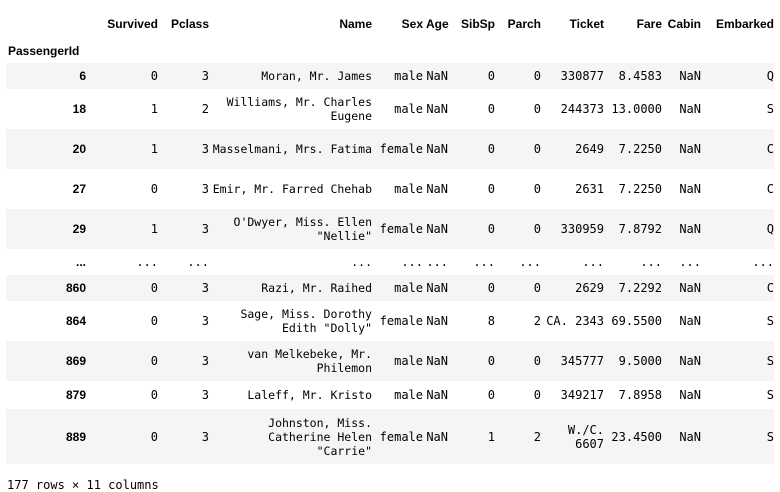 This screenshot has width=780, height=492. What do you see at coordinates (684, 24) in the screenshot?
I see `column-header: Cabin` at bounding box center [684, 24].